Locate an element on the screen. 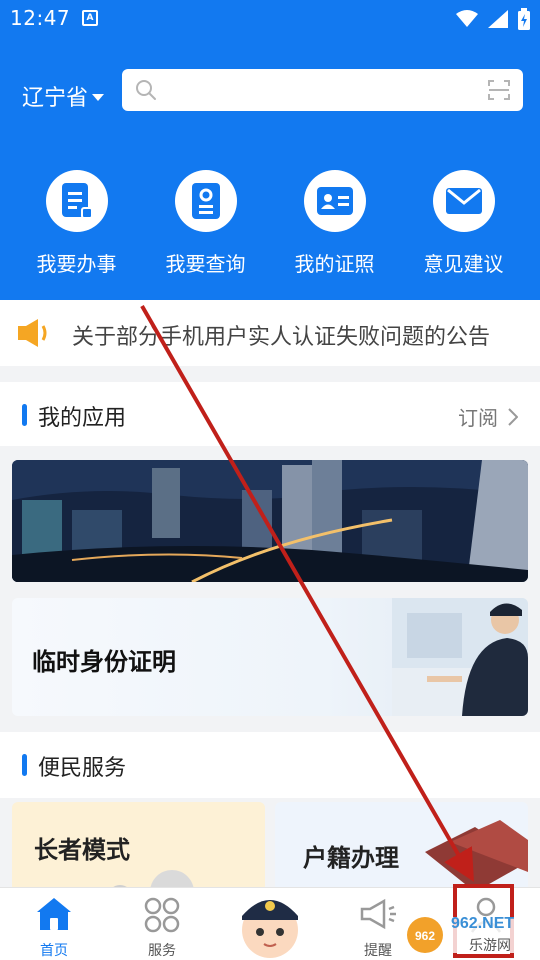  notification-app-icon: A is located at coordinates (90, 18).